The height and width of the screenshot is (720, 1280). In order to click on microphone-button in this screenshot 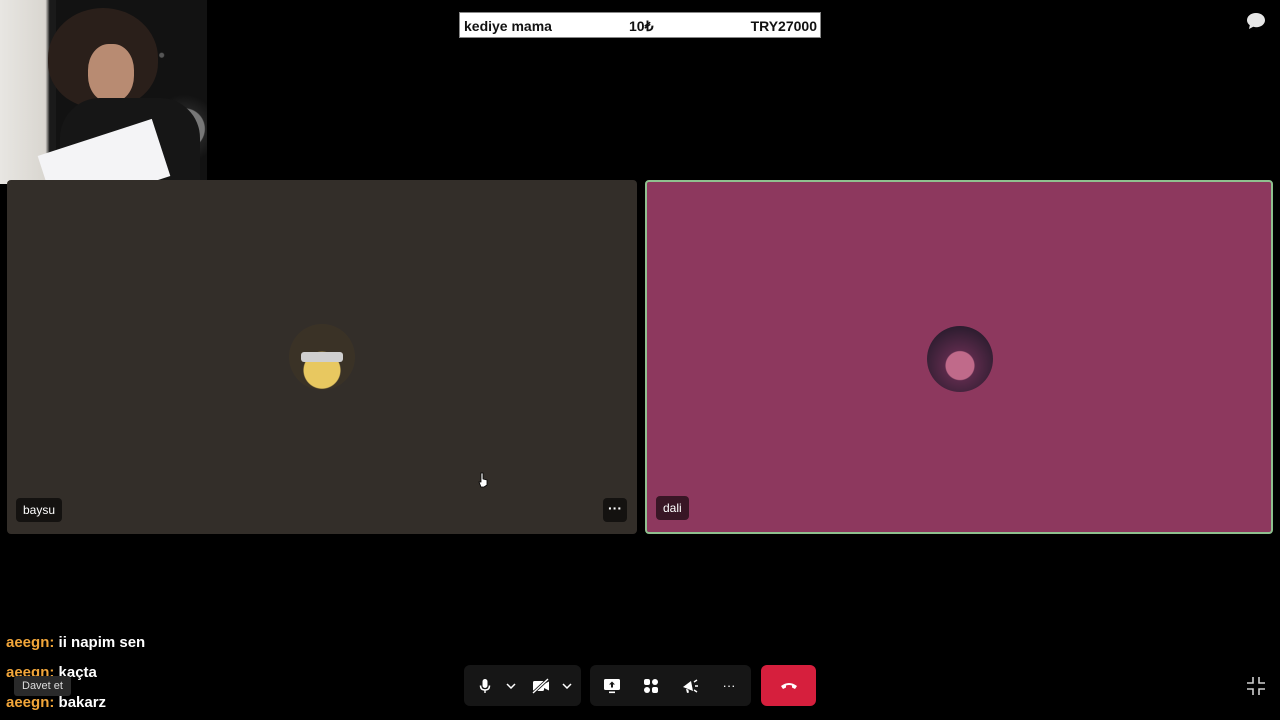, I will do `click(485, 686)`.